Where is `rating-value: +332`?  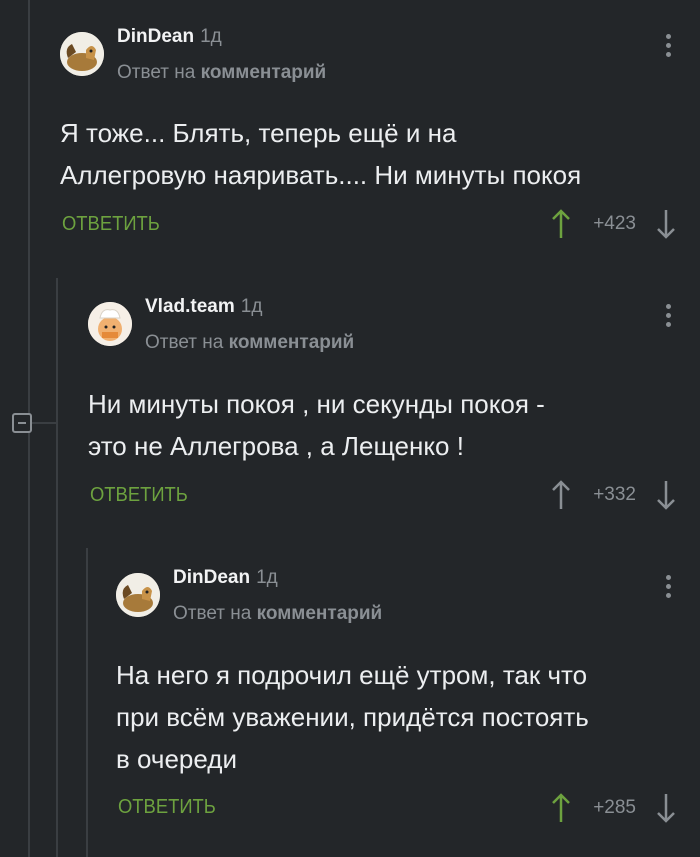 rating-value: +332 is located at coordinates (614, 494).